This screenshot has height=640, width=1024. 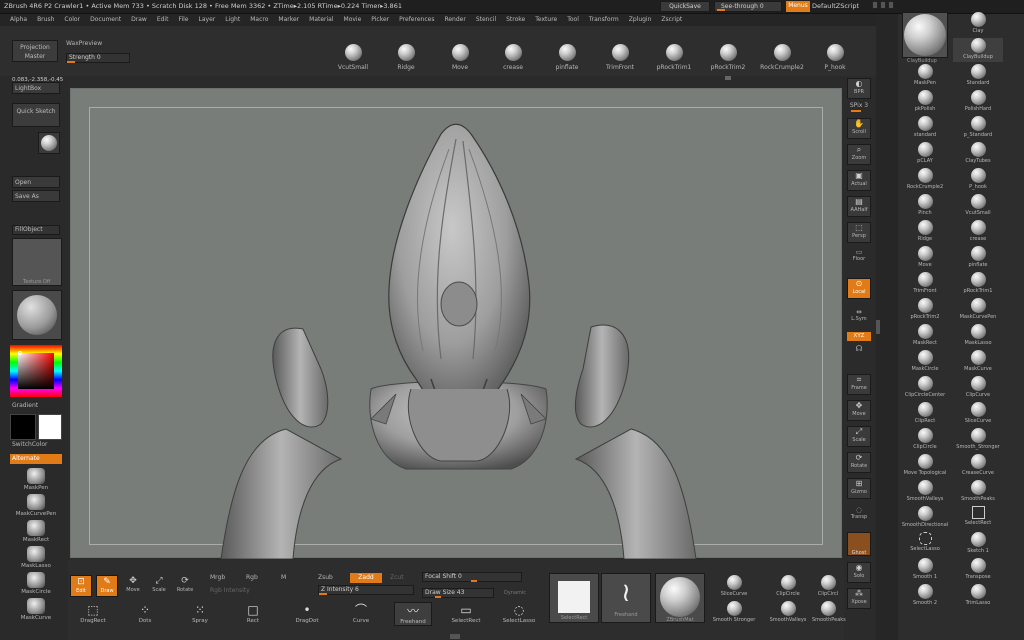 I want to click on panel-brush-clipcircle: ClipCircle, so click(x=925, y=439).